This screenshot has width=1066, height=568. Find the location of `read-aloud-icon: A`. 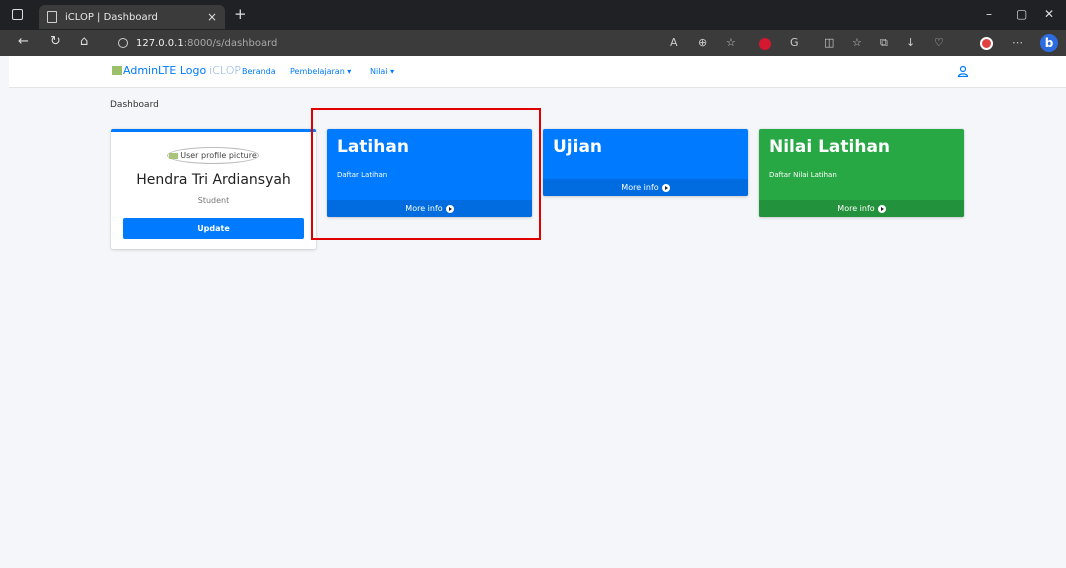

read-aloud-icon: A is located at coordinates (674, 42).